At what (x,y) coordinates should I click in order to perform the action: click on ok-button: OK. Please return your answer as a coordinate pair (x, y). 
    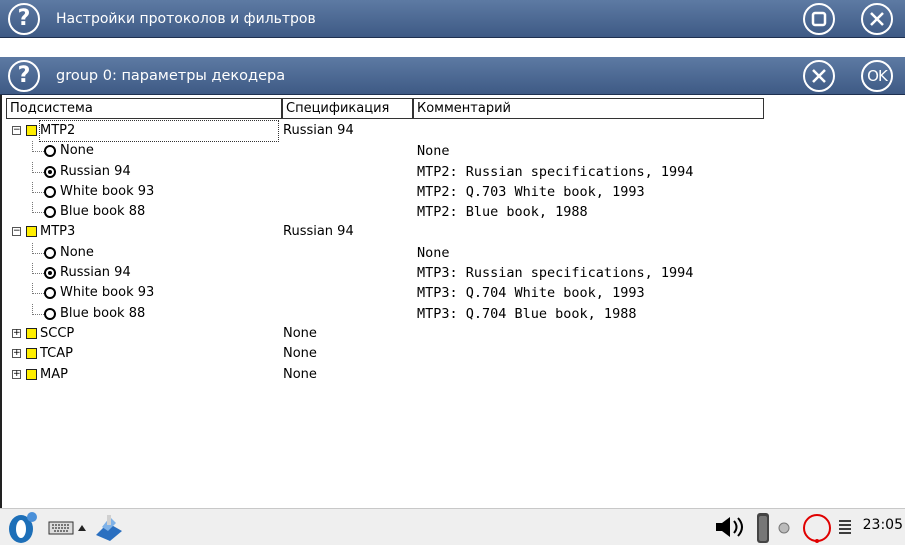
    Looking at the image, I should click on (877, 76).